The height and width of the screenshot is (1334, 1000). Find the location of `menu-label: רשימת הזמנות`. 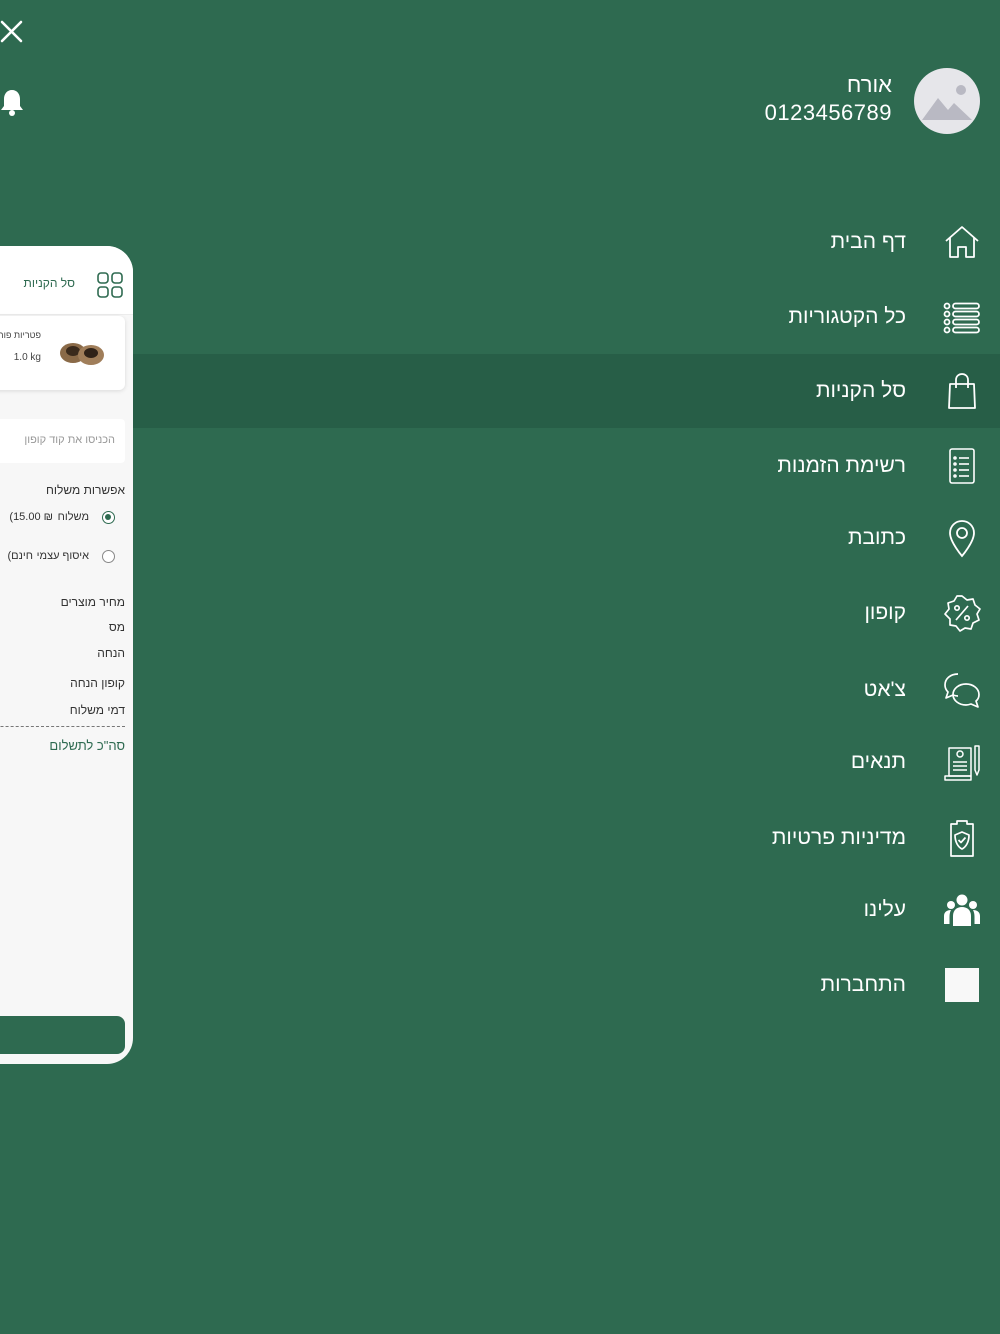

menu-label: רשימת הזמנות is located at coordinates (841, 465).